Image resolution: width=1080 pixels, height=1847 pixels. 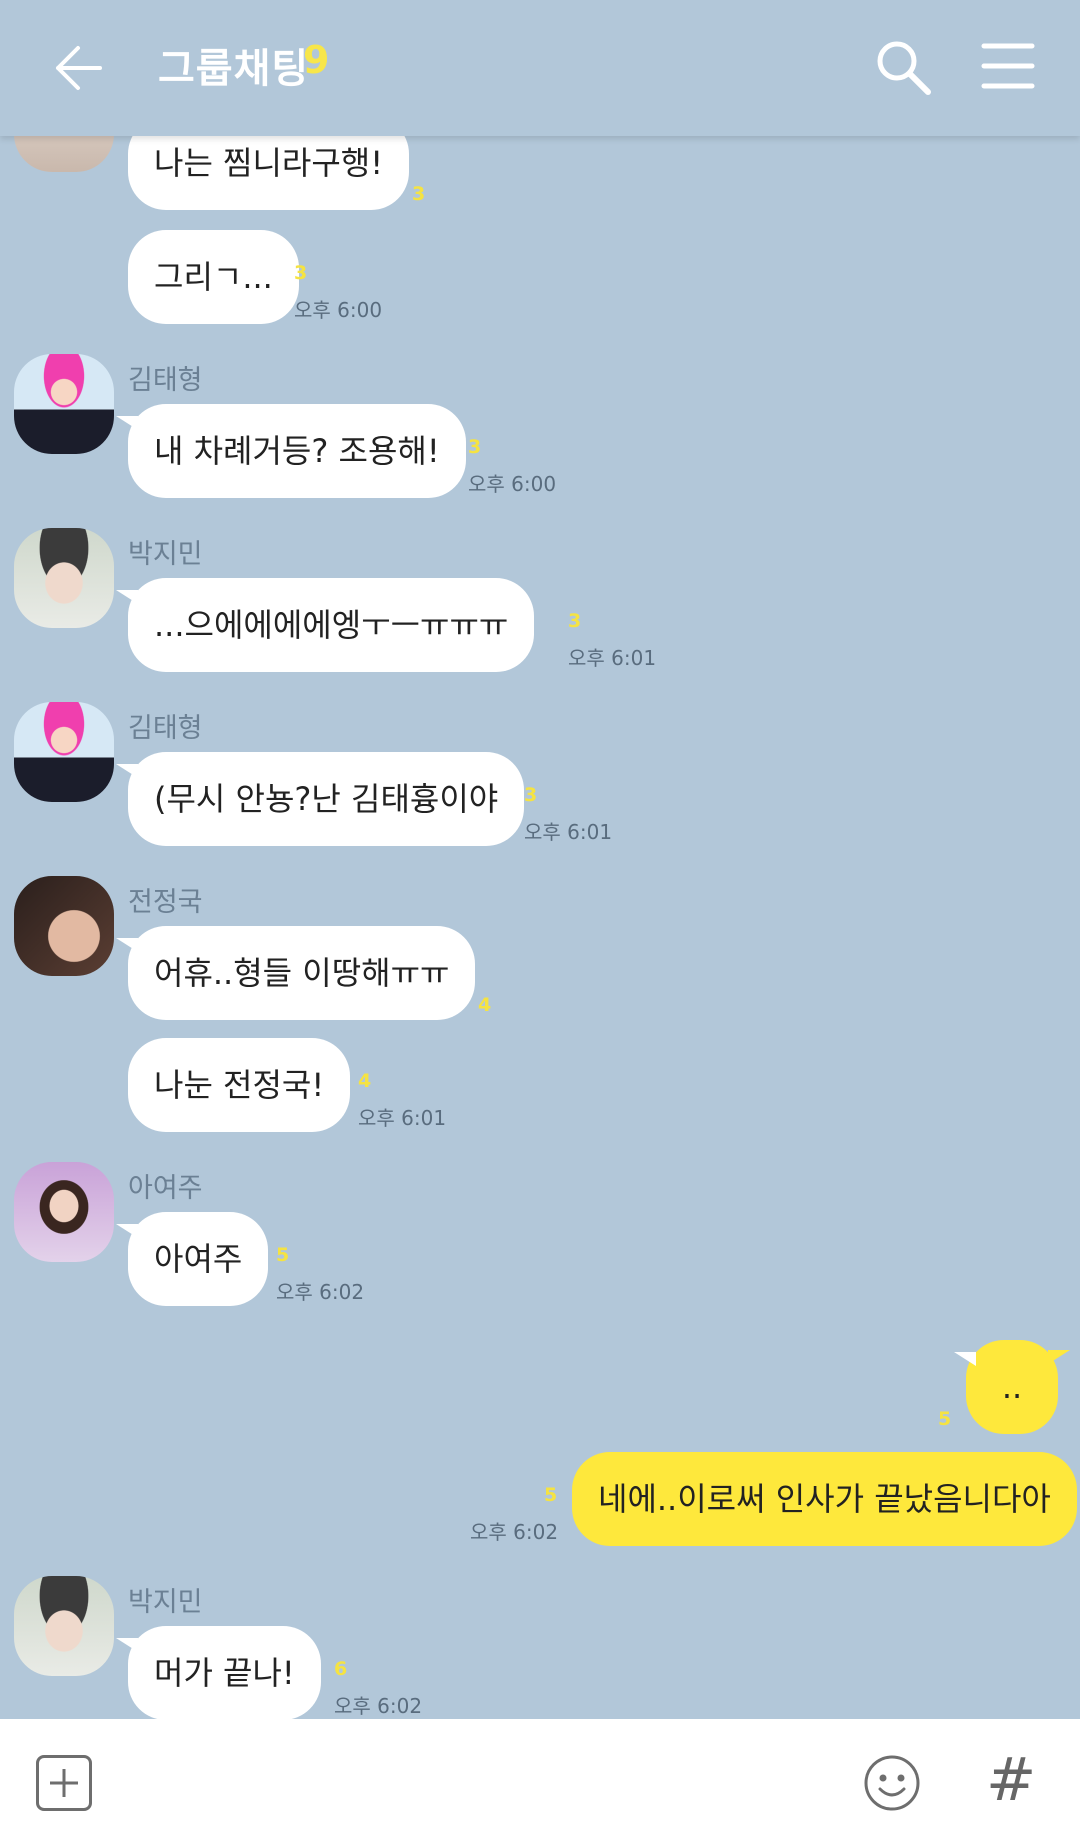 I want to click on message-bubble: 나는 찜니라구행!, so click(x=269, y=173).